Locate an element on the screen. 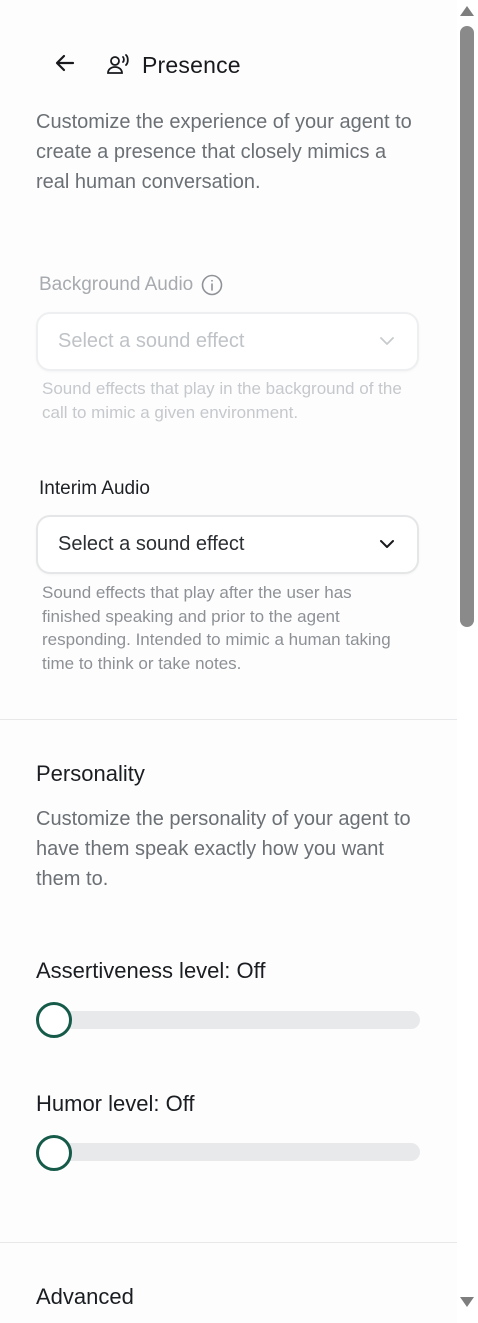  person-speaking-icon is located at coordinates (119, 65).